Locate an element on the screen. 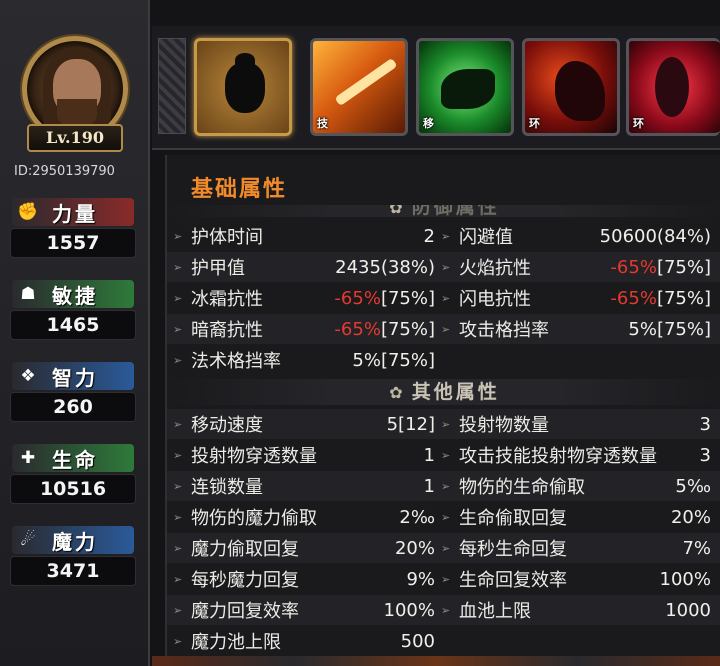 This screenshot has width=720, height=666. table-row: ➢ 每秒魔力回复 9% ➢ 生命回复效率 100% is located at coordinates (443, 579).